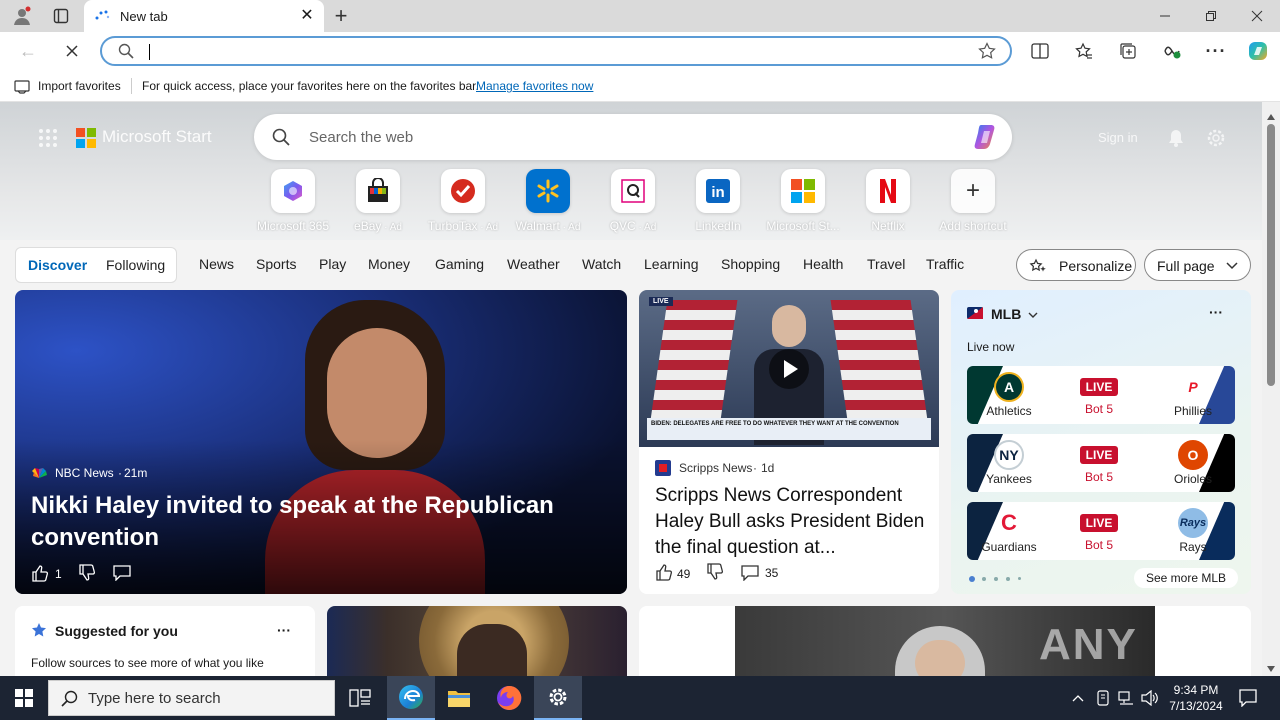 This screenshot has height=720, width=1280. I want to click on game-row: C Guardians LIVE Bot 5 Rays Rays, so click(1101, 531).